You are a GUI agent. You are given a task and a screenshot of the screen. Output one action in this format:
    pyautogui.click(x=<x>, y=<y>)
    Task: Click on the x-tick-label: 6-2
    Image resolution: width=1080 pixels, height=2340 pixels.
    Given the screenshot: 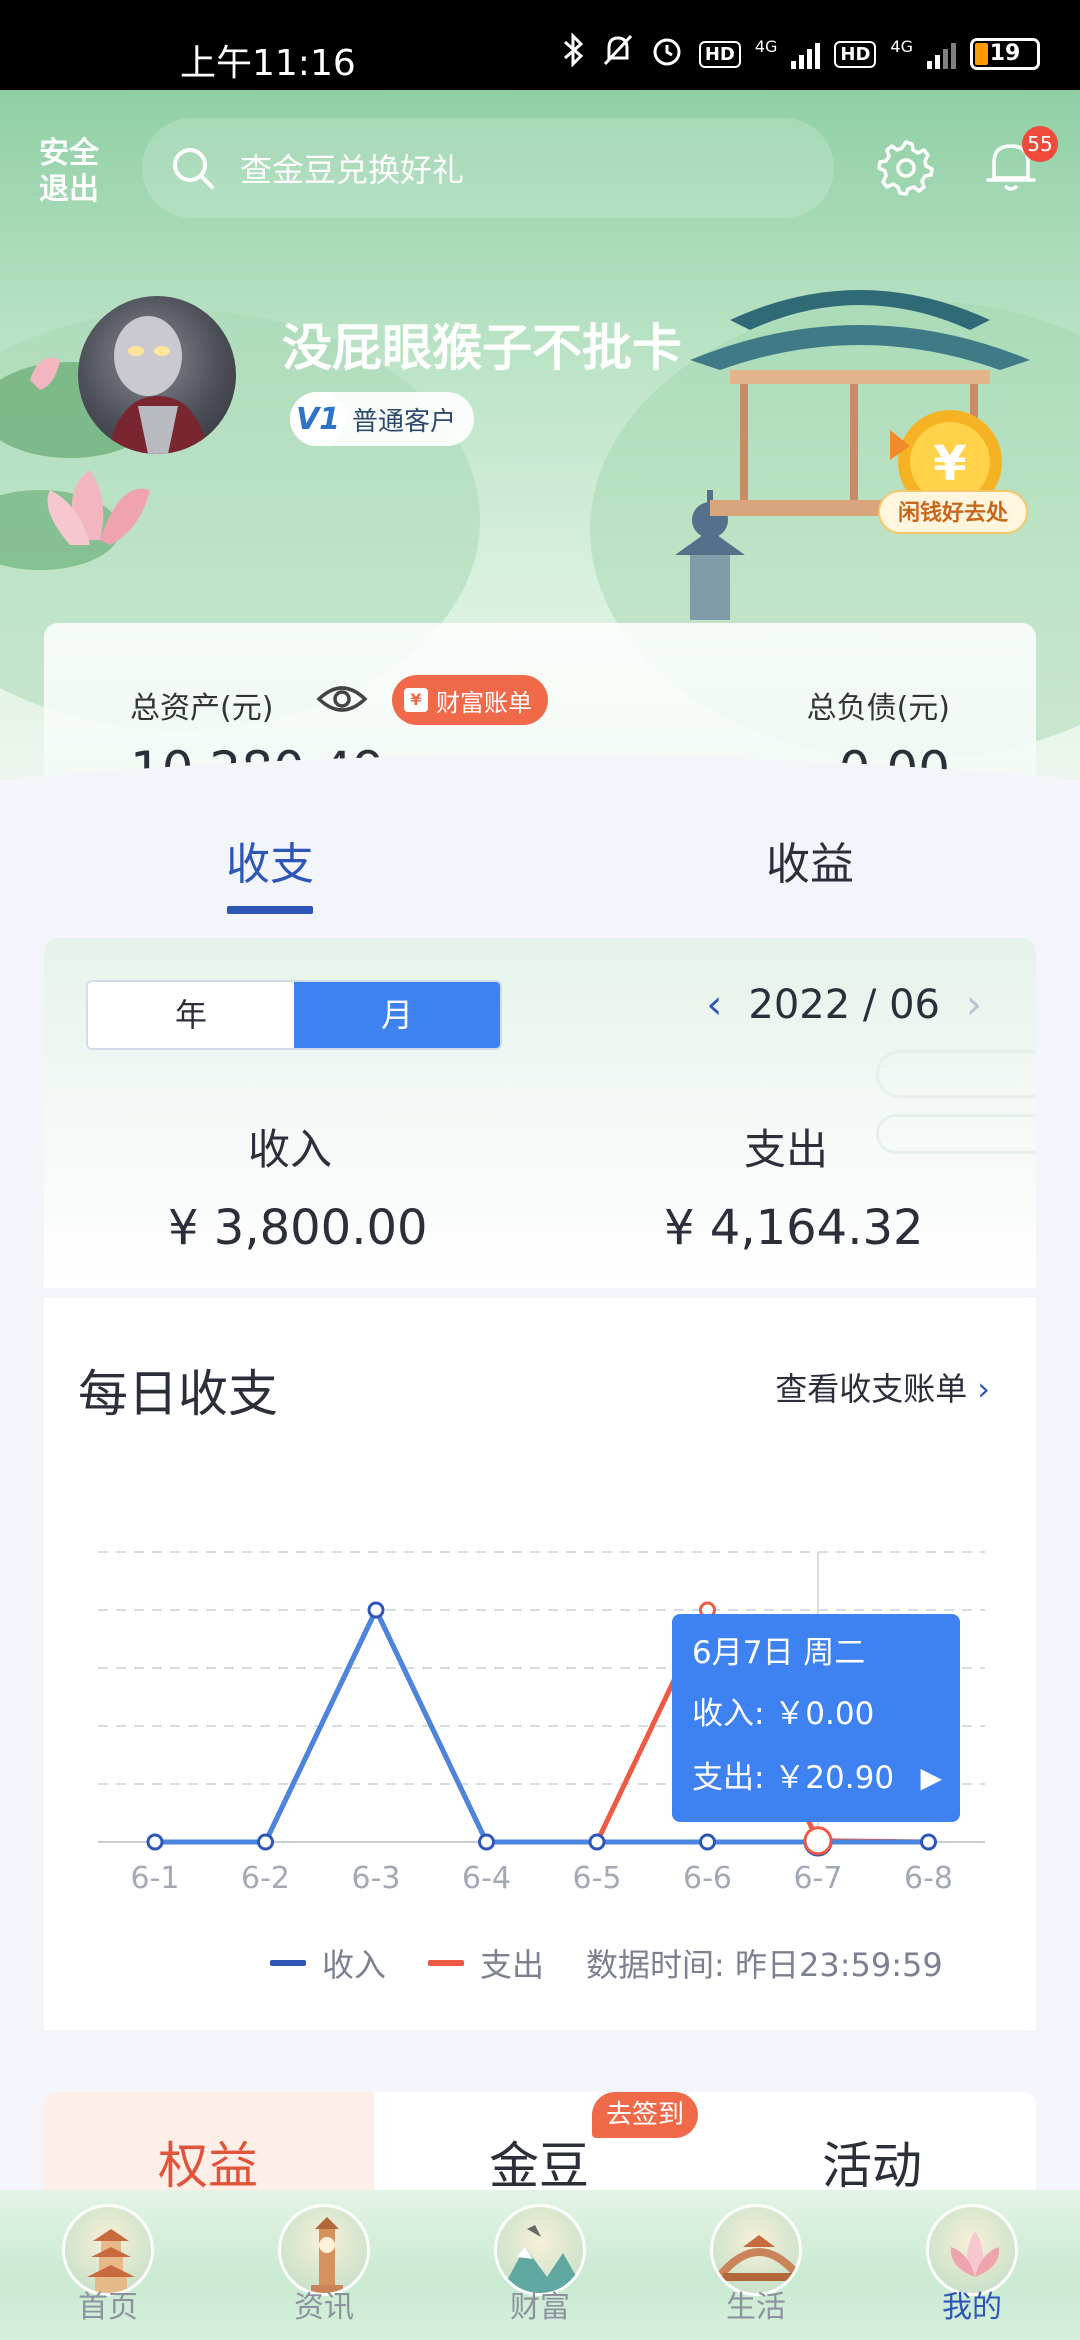 What is the action you would take?
    pyautogui.click(x=265, y=1878)
    